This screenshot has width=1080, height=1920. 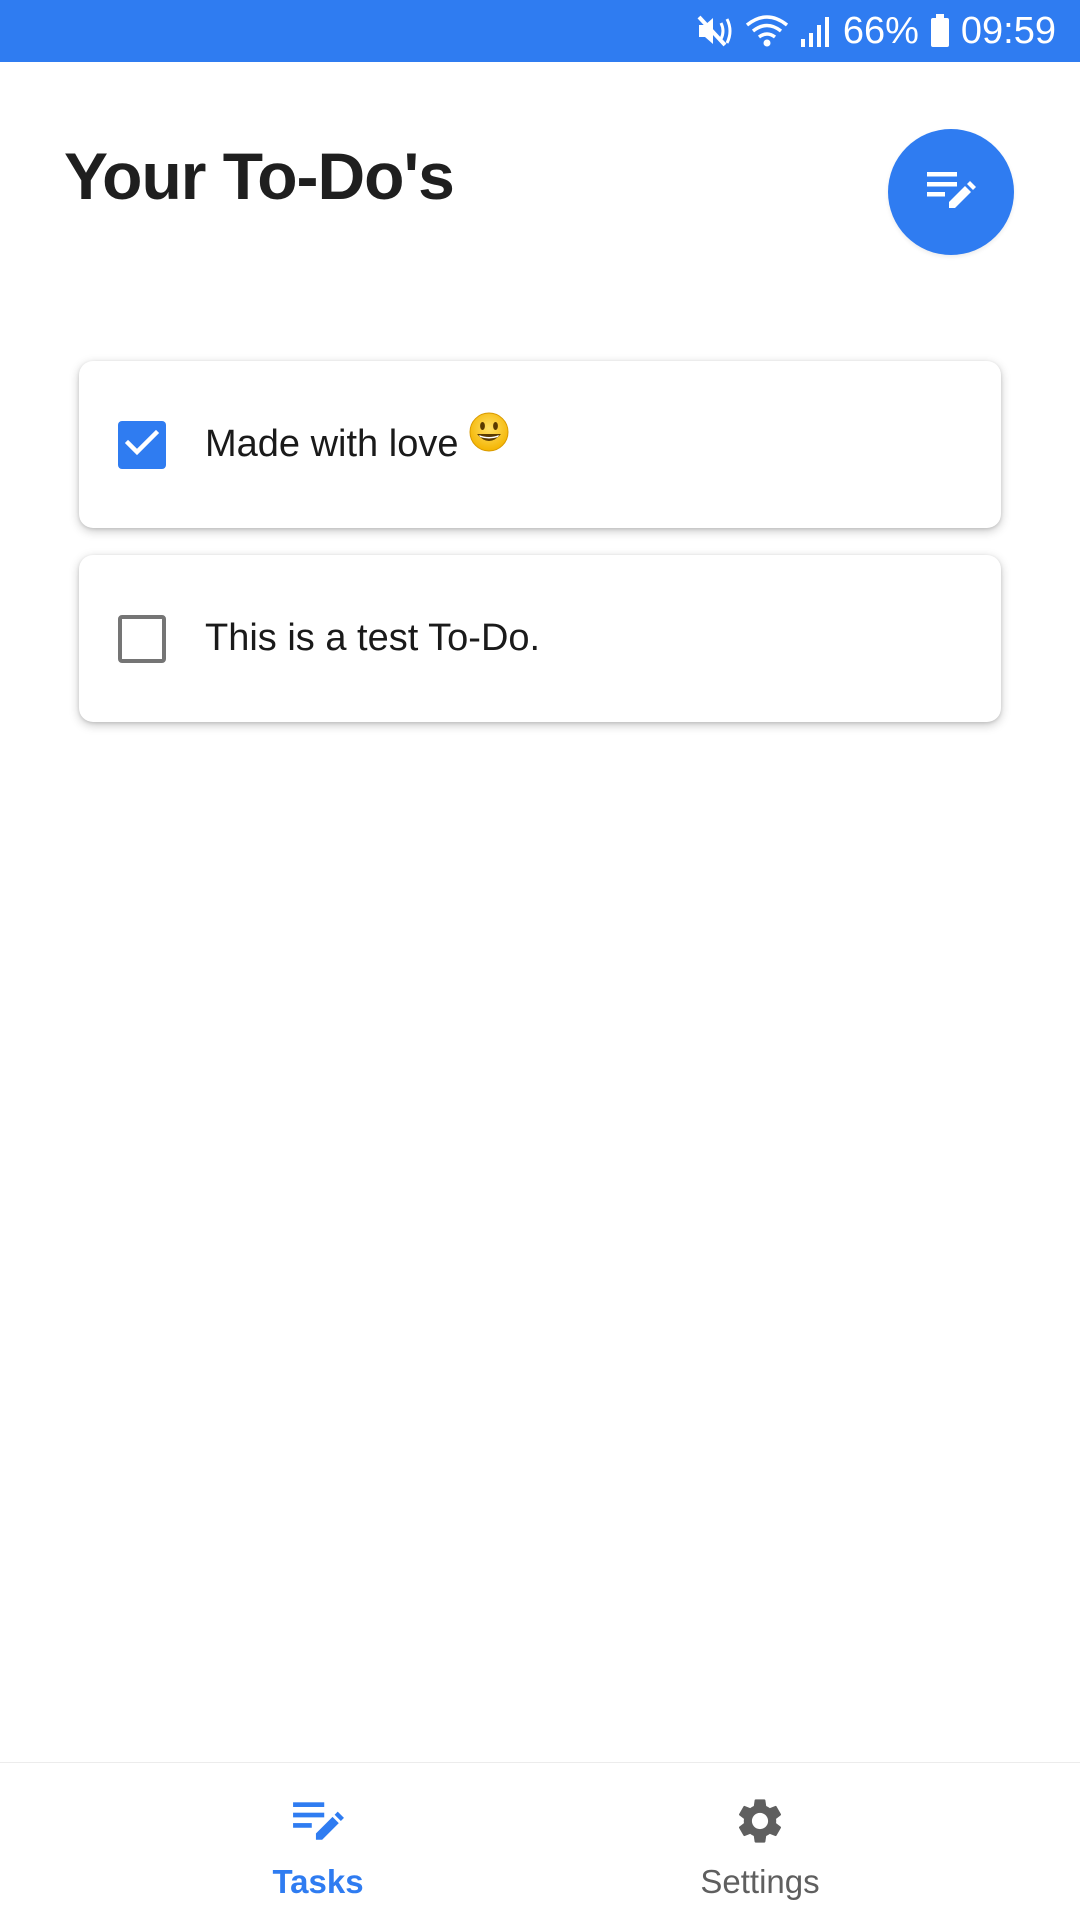 What do you see at coordinates (540, 31) in the screenshot?
I see `status-bar: 66% 09:59` at bounding box center [540, 31].